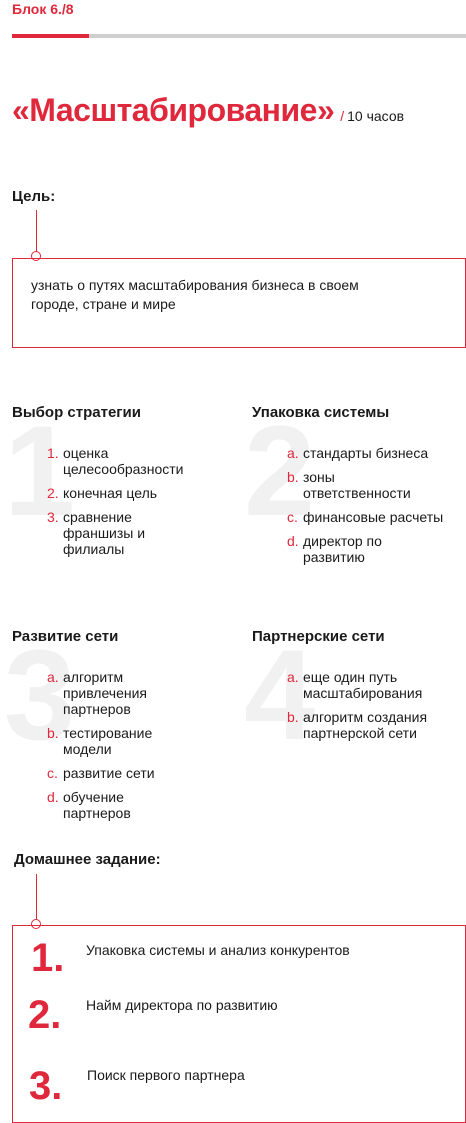 The width and height of the screenshot is (466, 1123). Describe the element at coordinates (334, 549) in the screenshot. I see `list-item: d. директор по развитию` at that location.